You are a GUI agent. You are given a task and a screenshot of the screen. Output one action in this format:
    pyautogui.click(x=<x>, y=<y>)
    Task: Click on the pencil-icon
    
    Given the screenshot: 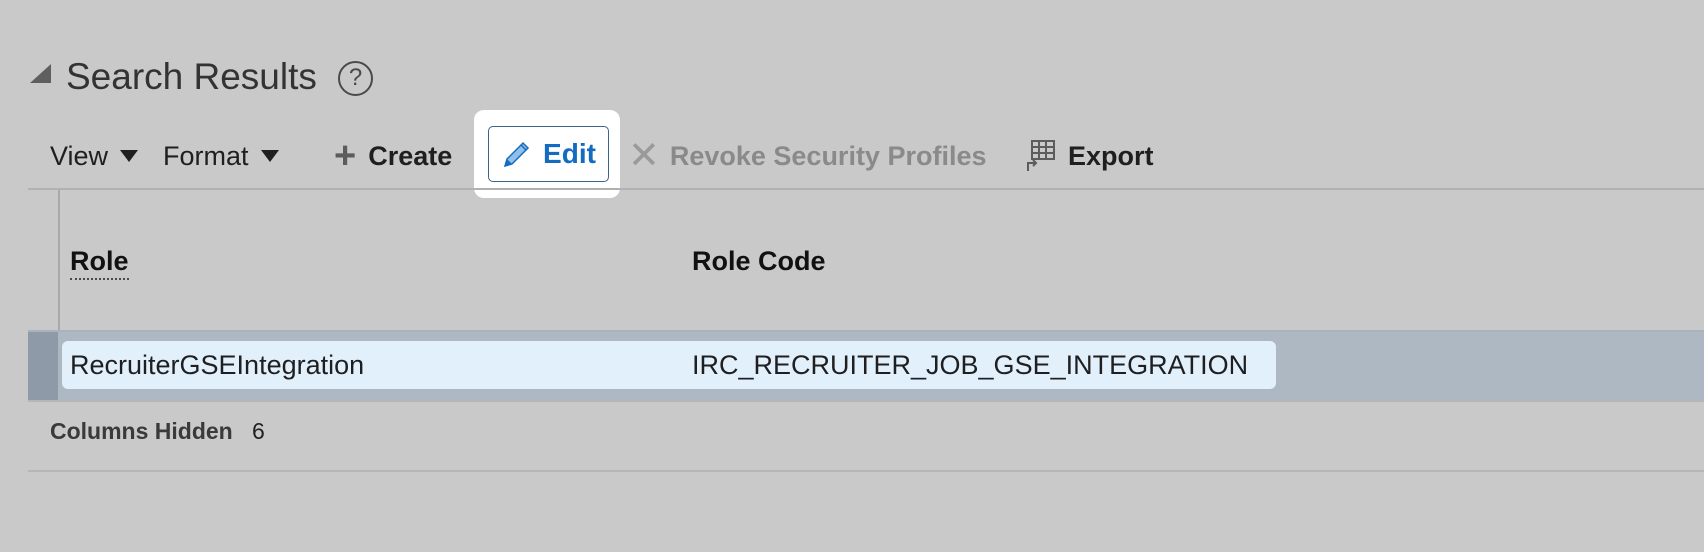 What is the action you would take?
    pyautogui.click(x=516, y=154)
    